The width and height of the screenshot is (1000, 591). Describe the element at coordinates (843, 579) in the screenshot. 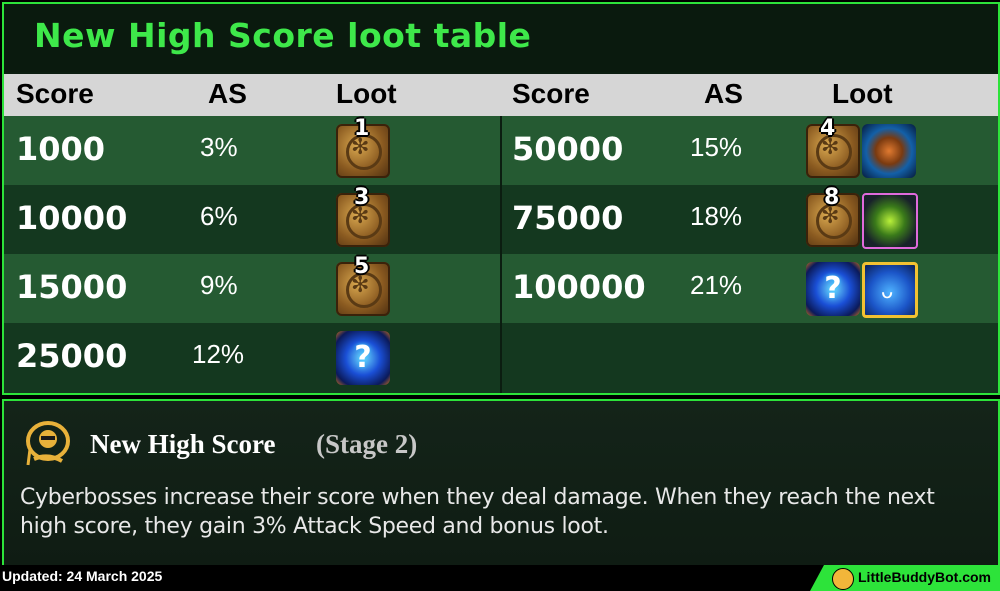

I see `buddy-logo-icon` at that location.